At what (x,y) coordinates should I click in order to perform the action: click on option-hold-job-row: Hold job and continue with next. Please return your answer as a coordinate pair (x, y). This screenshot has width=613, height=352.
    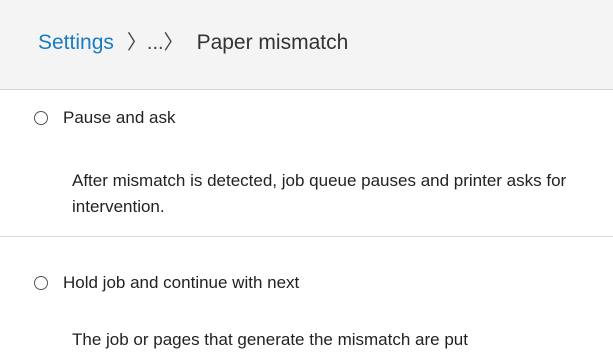
    Looking at the image, I should click on (166, 283).